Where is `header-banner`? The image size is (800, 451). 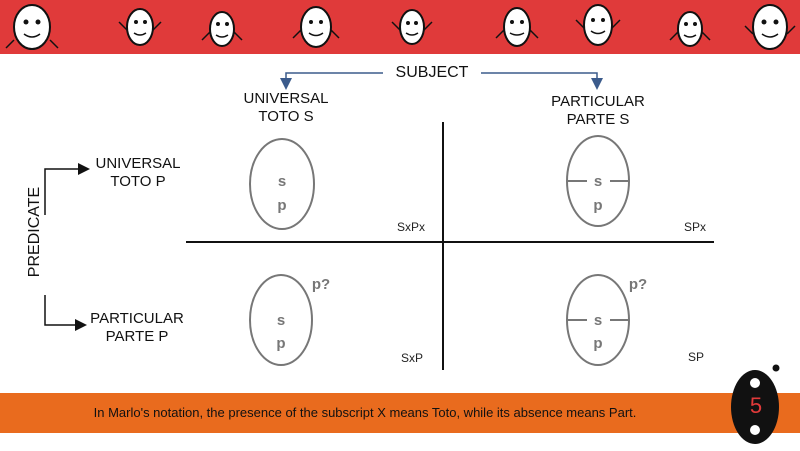 header-banner is located at coordinates (400, 27).